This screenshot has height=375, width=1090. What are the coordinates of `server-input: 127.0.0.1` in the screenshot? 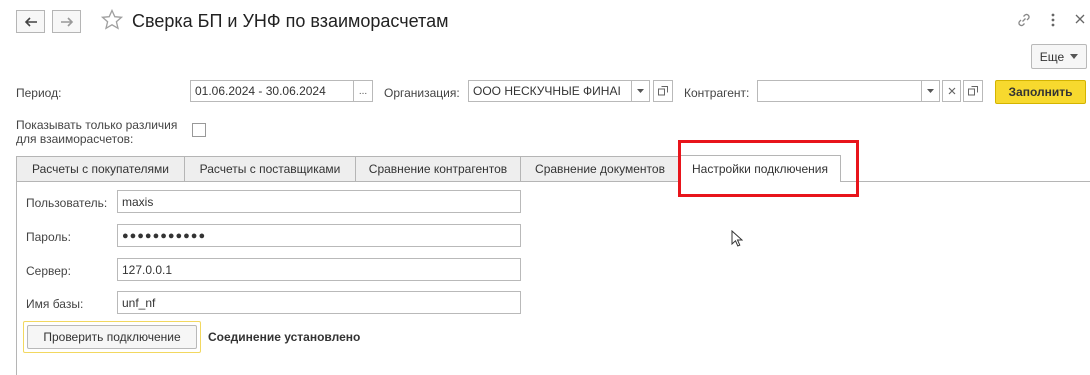 It's located at (319, 269).